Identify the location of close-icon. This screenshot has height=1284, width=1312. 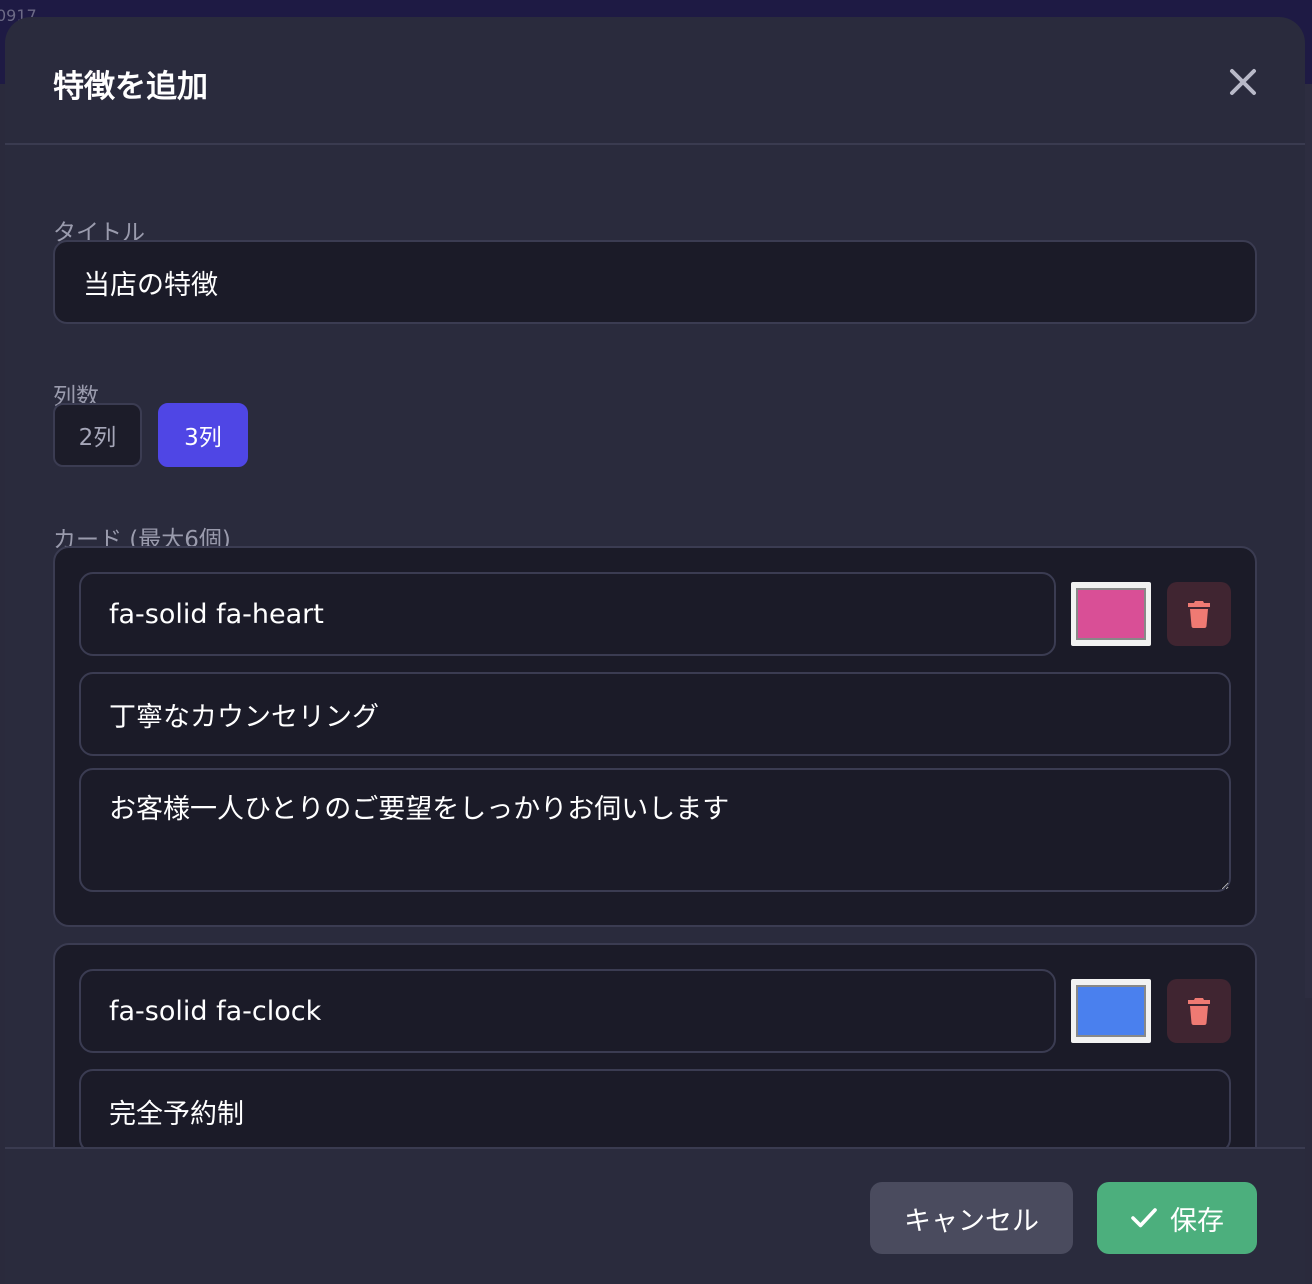
(1243, 82).